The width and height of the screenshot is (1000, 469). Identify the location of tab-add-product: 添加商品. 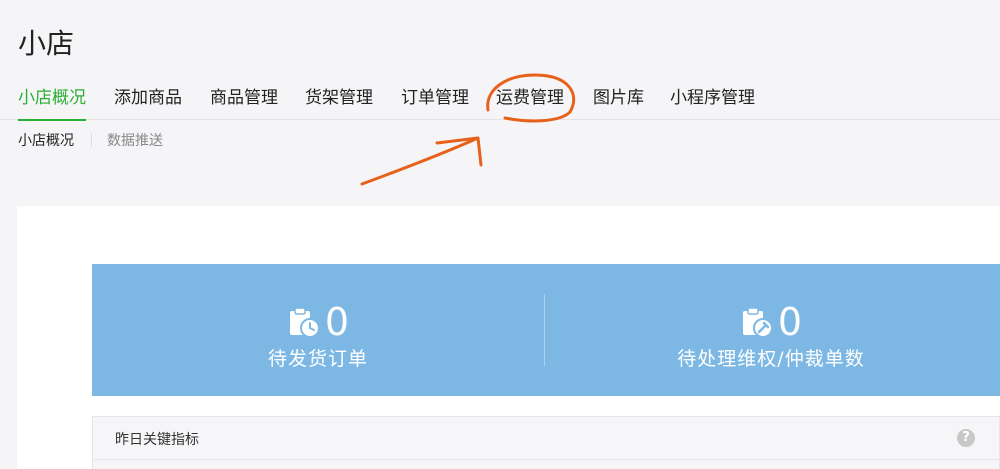
(148, 102).